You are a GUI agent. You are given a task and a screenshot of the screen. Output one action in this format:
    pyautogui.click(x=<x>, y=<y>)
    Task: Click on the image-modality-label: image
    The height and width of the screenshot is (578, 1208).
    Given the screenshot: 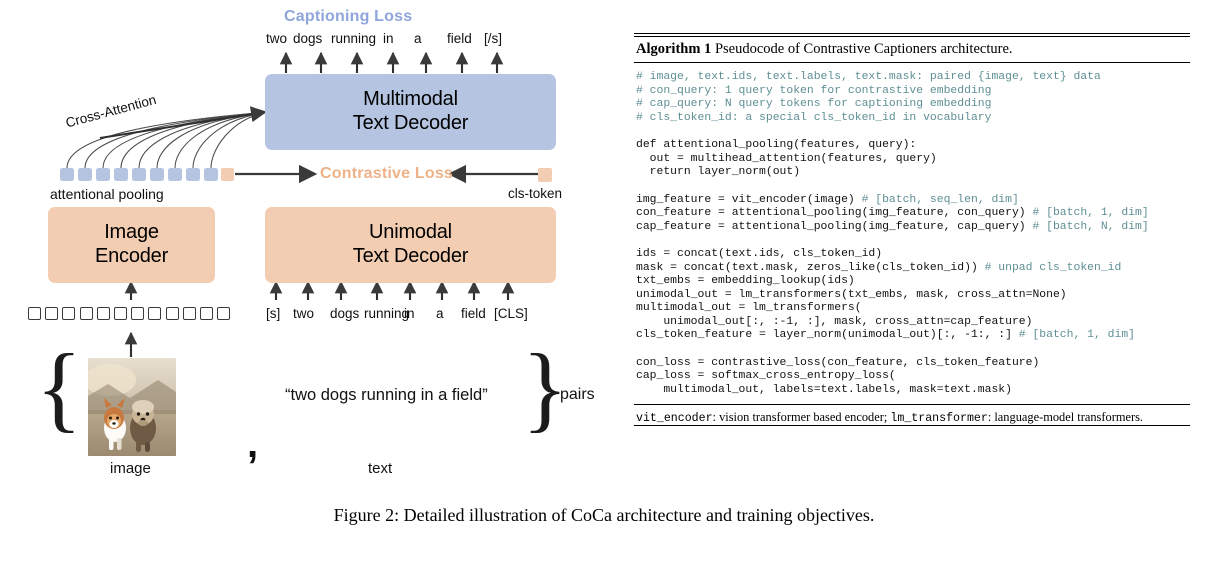 What is the action you would take?
    pyautogui.click(x=130, y=468)
    